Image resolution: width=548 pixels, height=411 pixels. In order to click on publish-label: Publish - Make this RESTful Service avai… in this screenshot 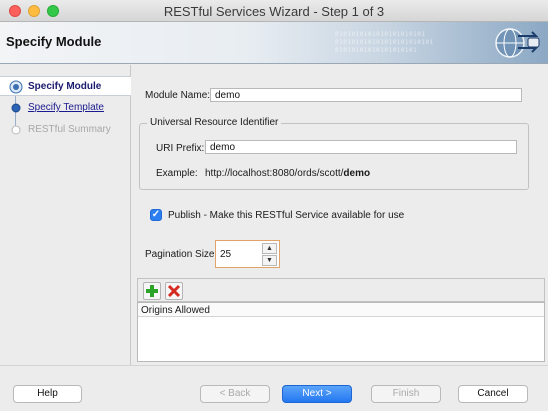, I will do `click(286, 215)`.